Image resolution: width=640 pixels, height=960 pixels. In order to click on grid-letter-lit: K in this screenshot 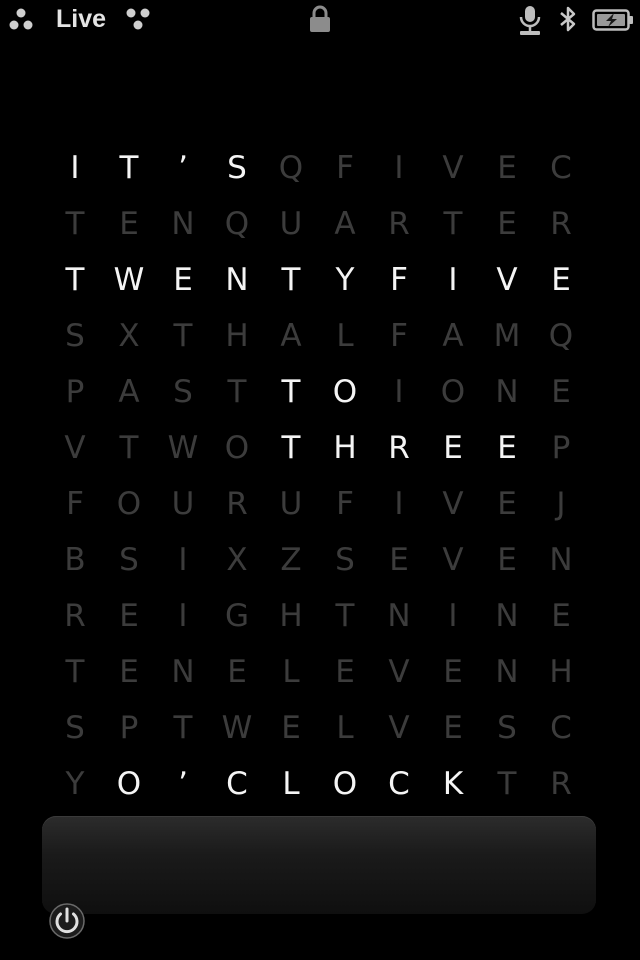, I will do `click(453, 784)`.